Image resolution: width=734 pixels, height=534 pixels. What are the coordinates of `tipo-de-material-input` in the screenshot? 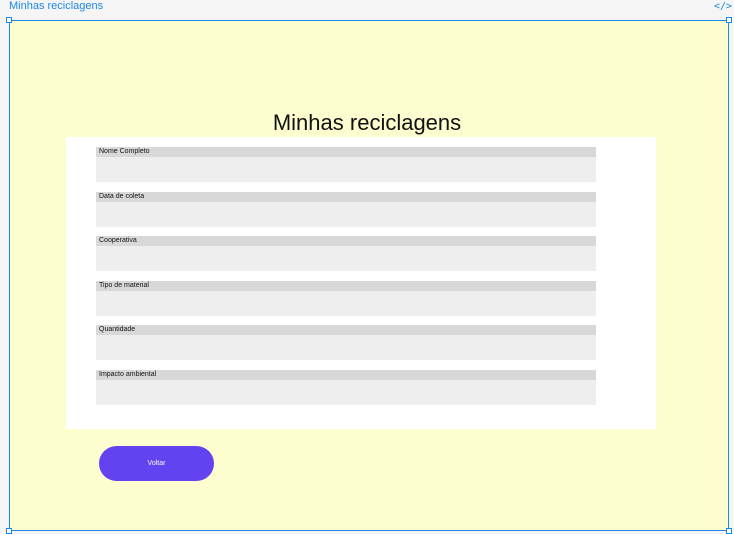 It's located at (346, 303).